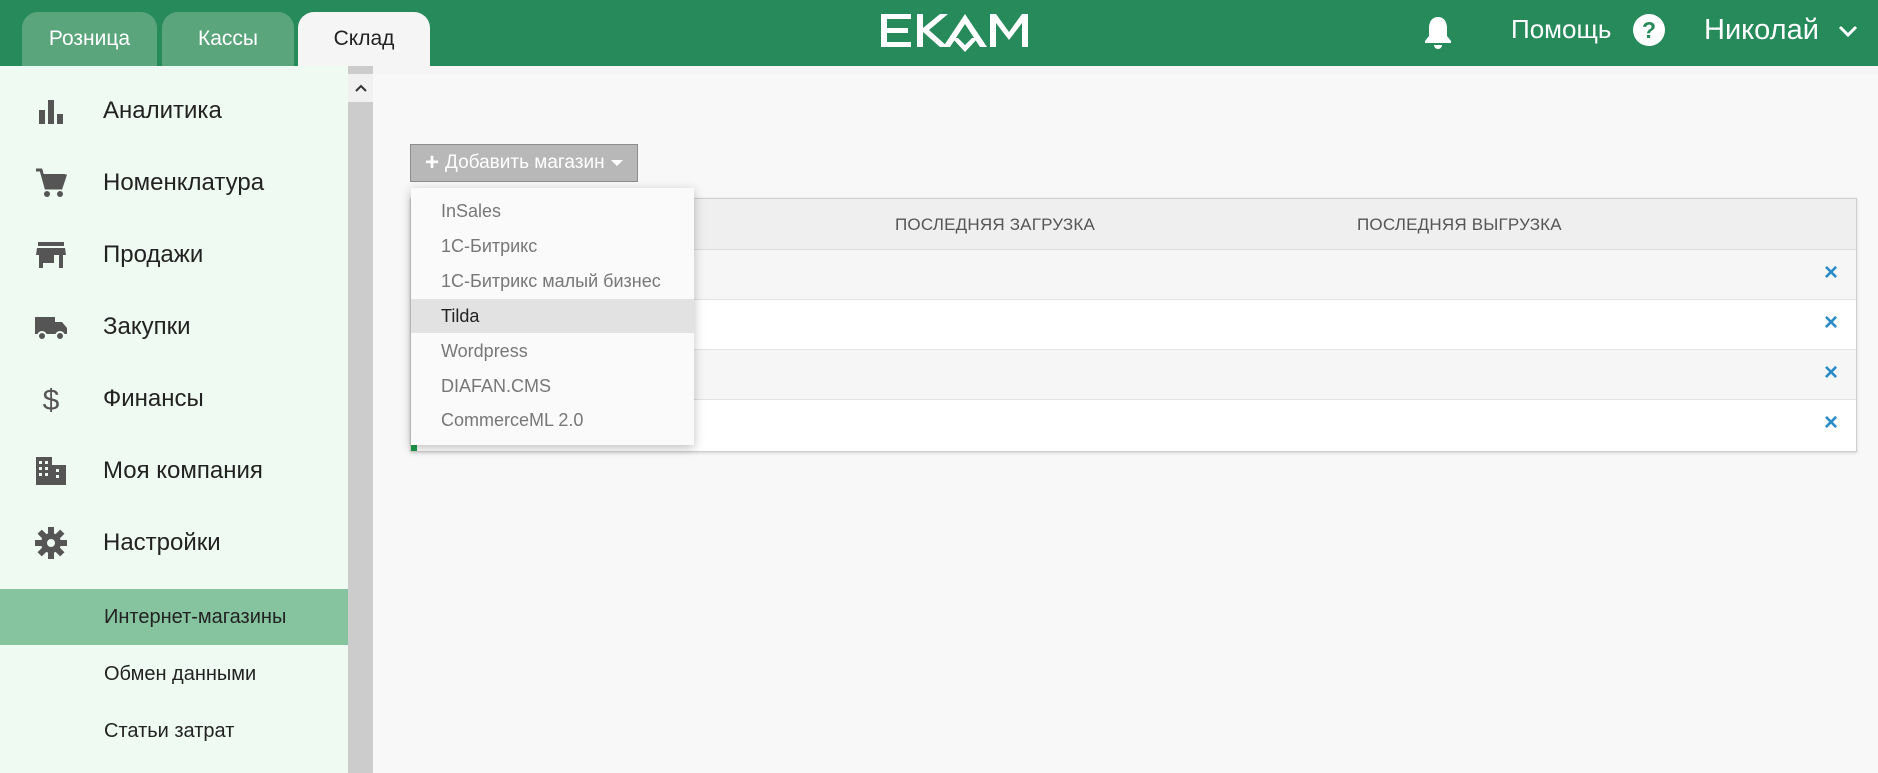 This screenshot has height=773, width=1878. Describe the element at coordinates (147, 326) in the screenshot. I see `sidebar-item-label: Закупки` at that location.